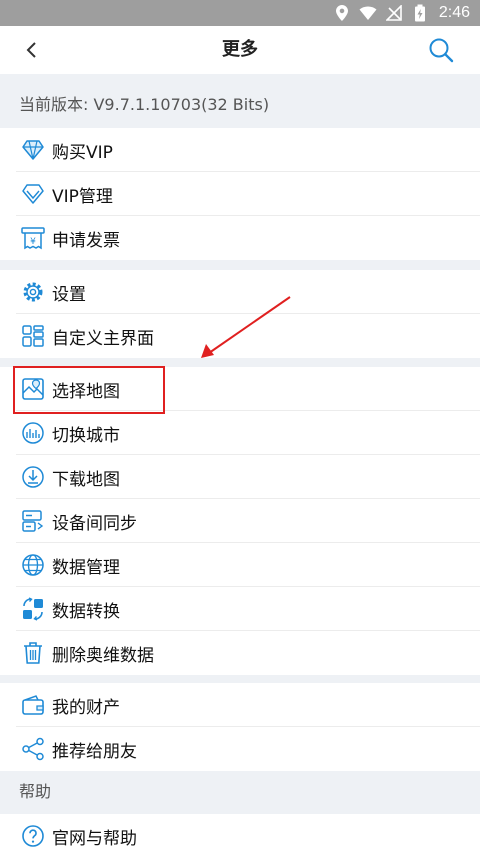 This screenshot has height=853, width=480. I want to click on settings-group: 设置 自定义主界面, so click(240, 314).